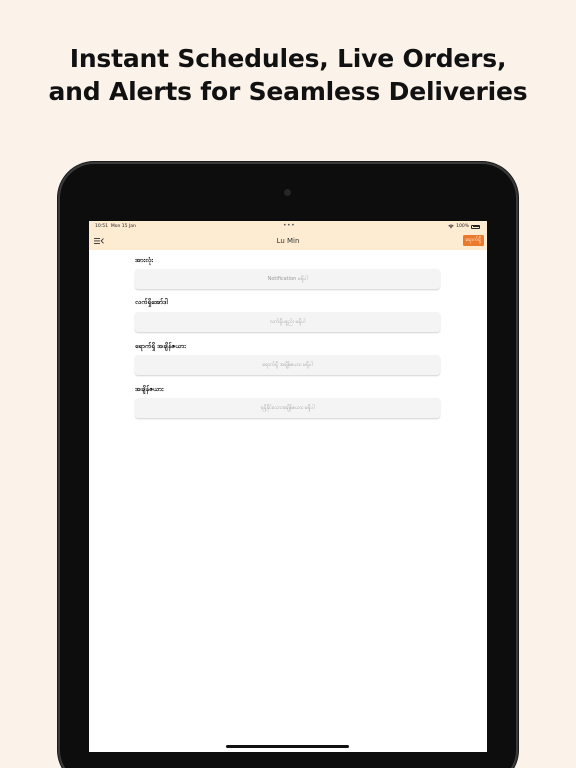 This screenshot has height=768, width=576. Describe the element at coordinates (288, 91) in the screenshot. I see `headline-line-2: and Alerts for Seamless Deliveries` at that location.